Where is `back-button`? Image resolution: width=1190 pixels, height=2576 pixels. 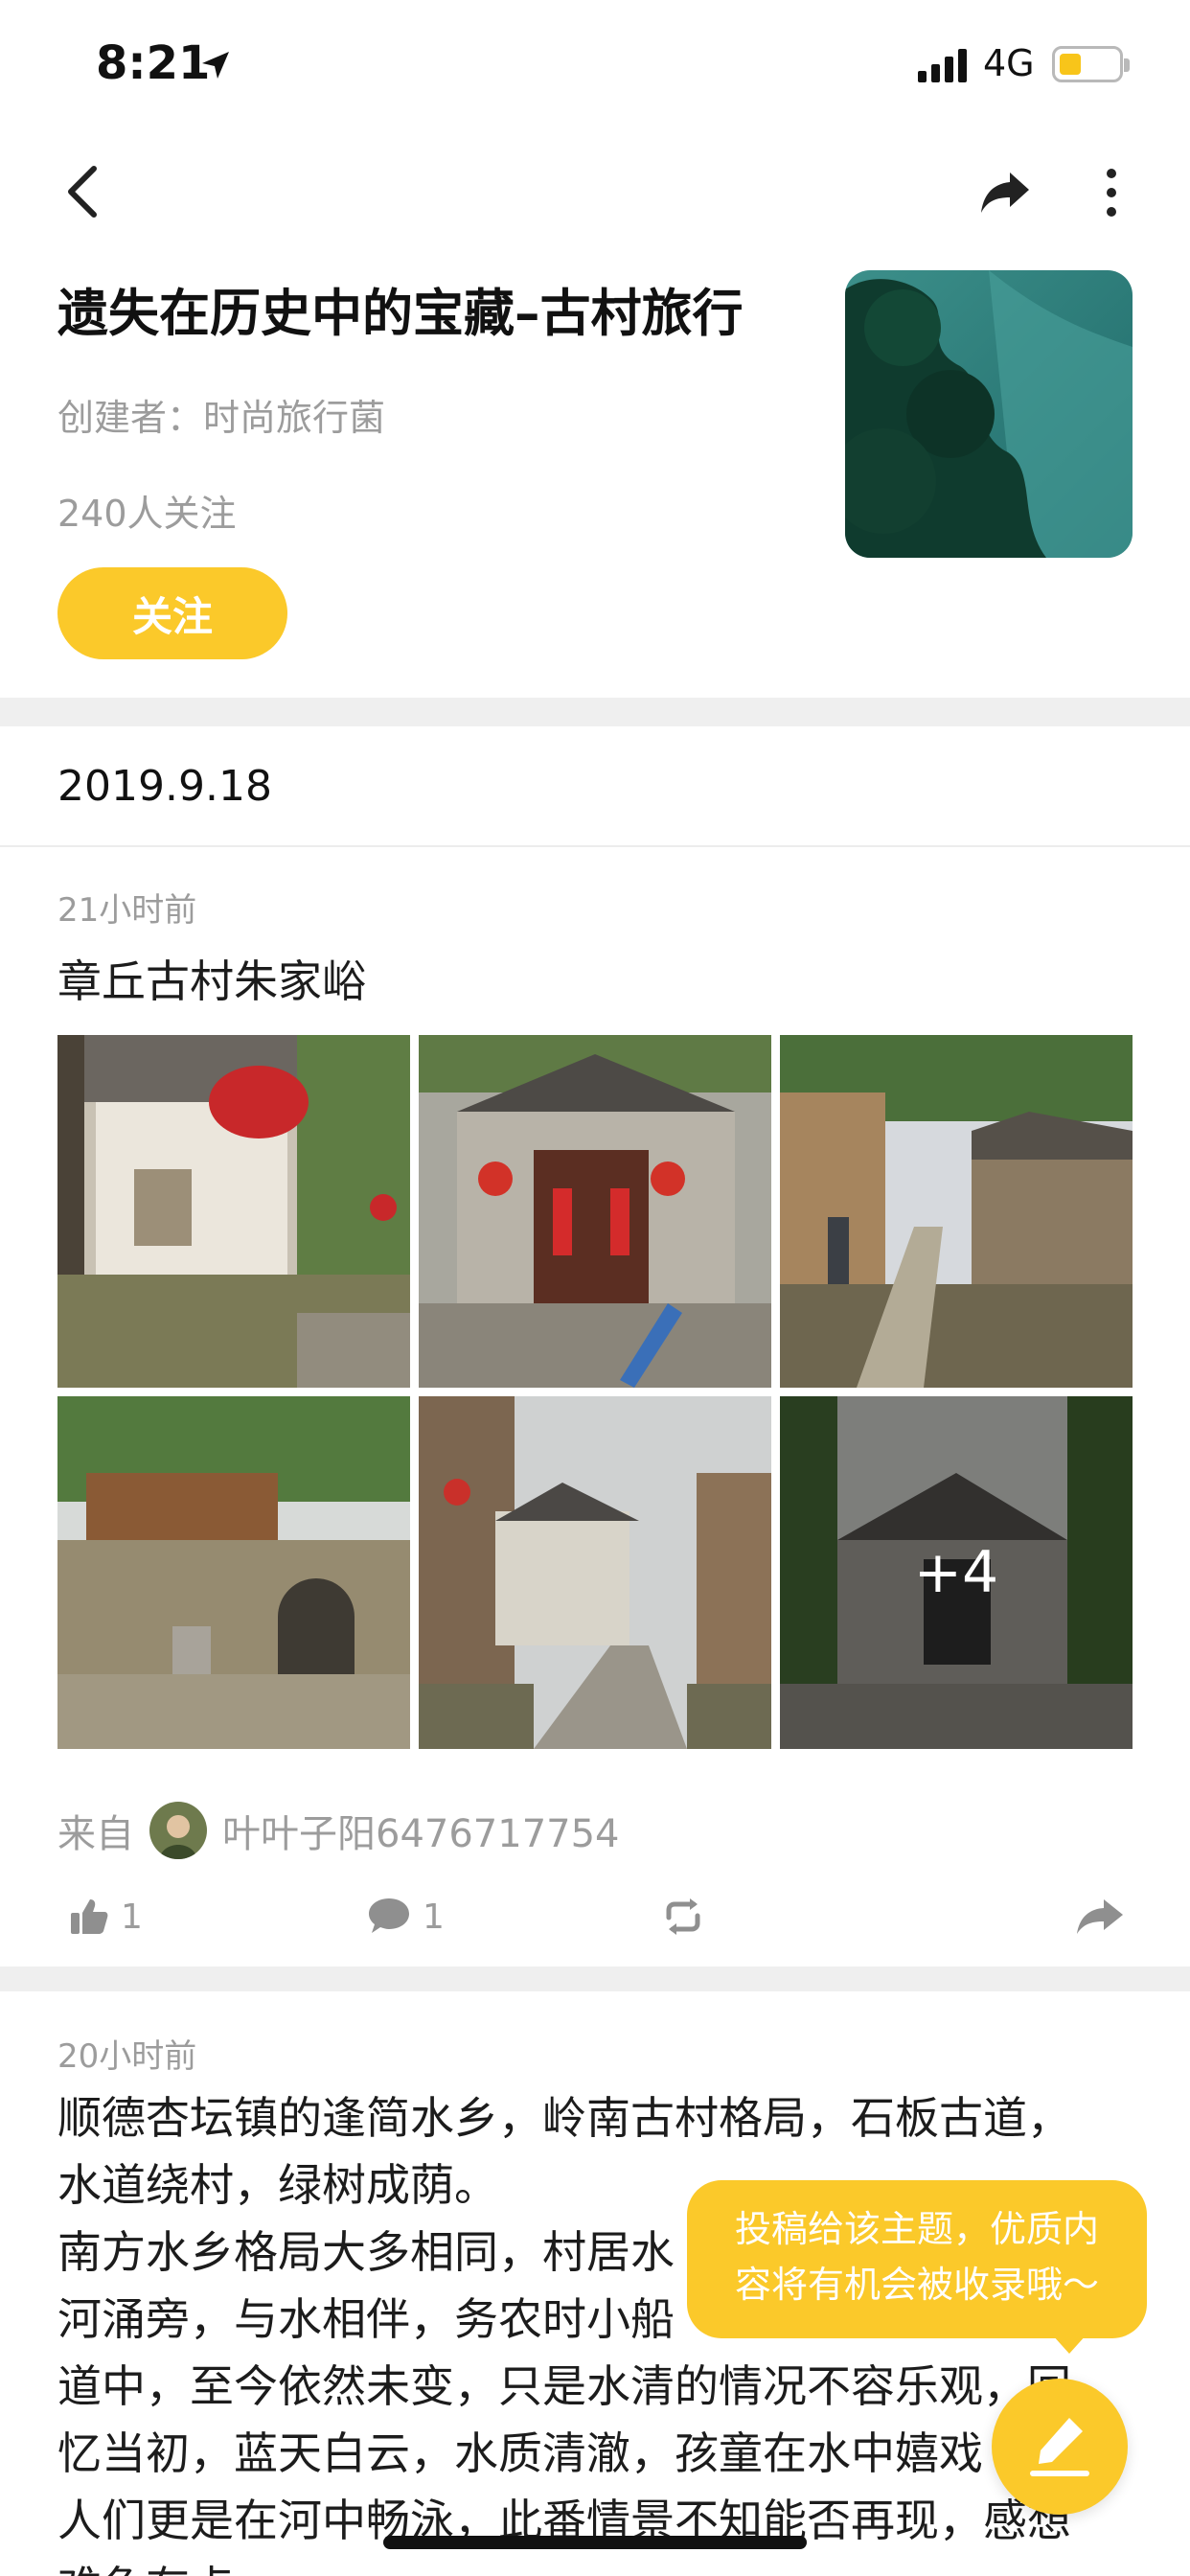 back-button is located at coordinates (83, 191).